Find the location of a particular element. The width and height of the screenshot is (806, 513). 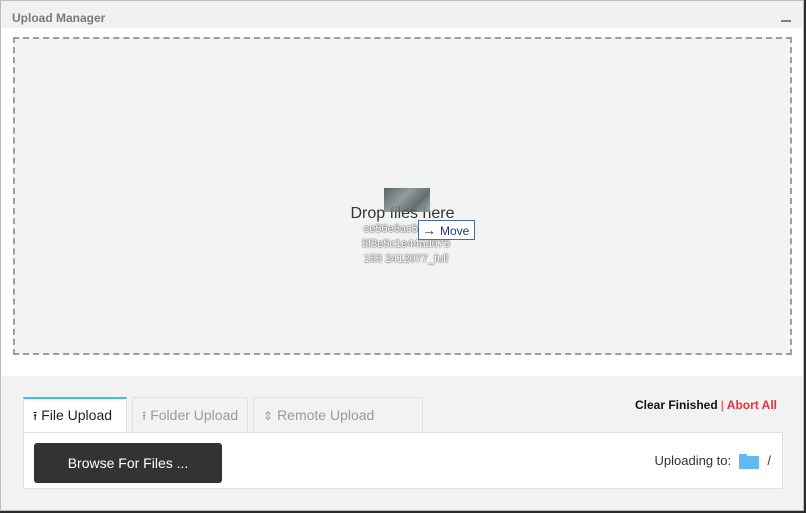

tab-label: Remote Upload is located at coordinates (326, 415).